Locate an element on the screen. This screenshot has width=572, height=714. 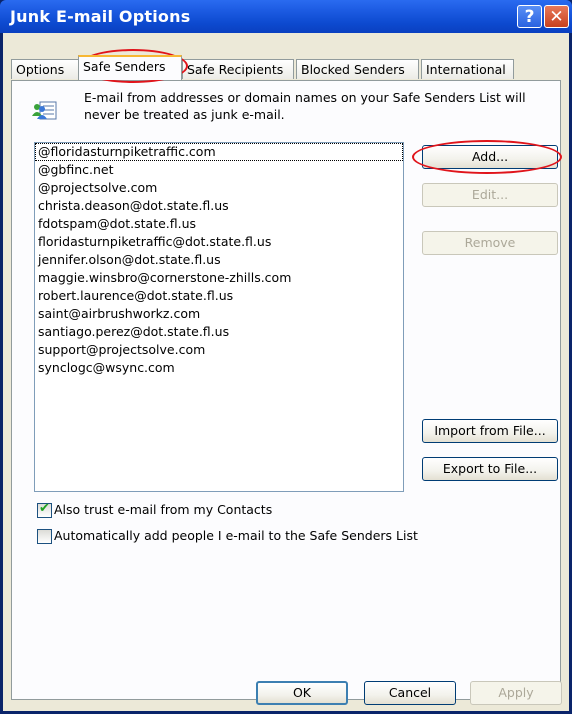
list-item: santiago.perez@dot.state.fl.us is located at coordinates (219, 332).